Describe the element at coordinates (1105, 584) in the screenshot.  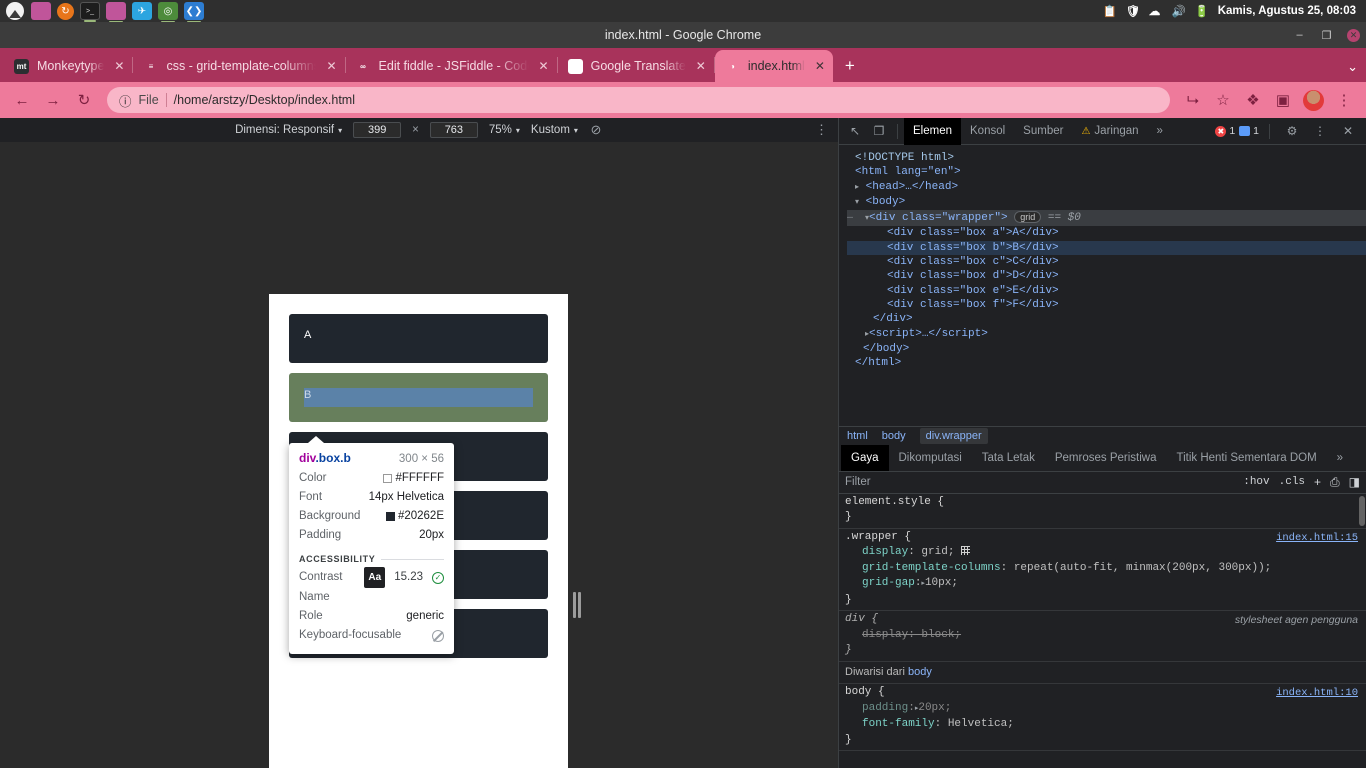
I see `declaration-grid-gap: grid-gap:▸10px;` at that location.